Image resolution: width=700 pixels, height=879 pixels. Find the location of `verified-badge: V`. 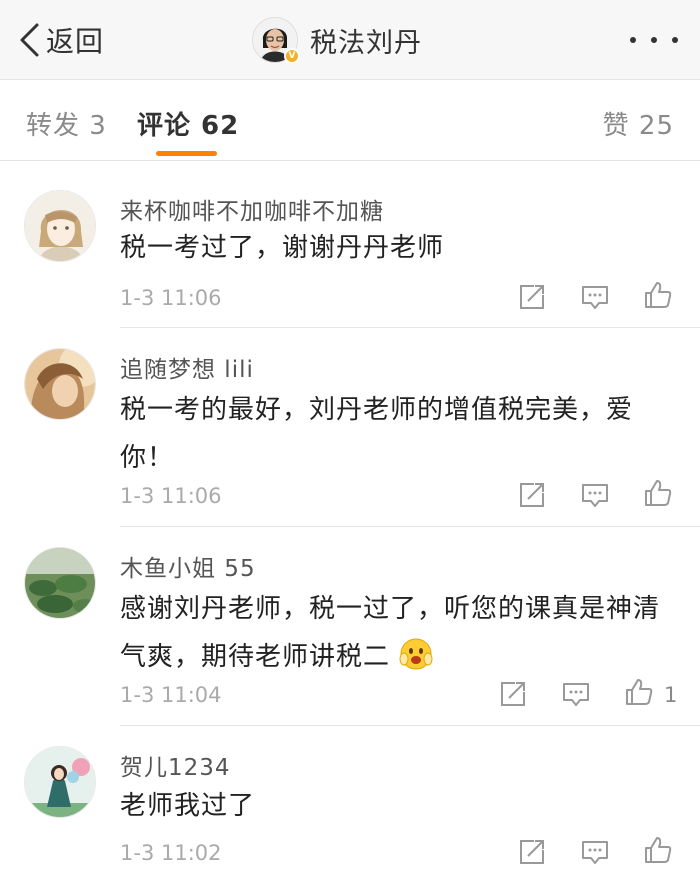

verified-badge: V is located at coordinates (292, 56).